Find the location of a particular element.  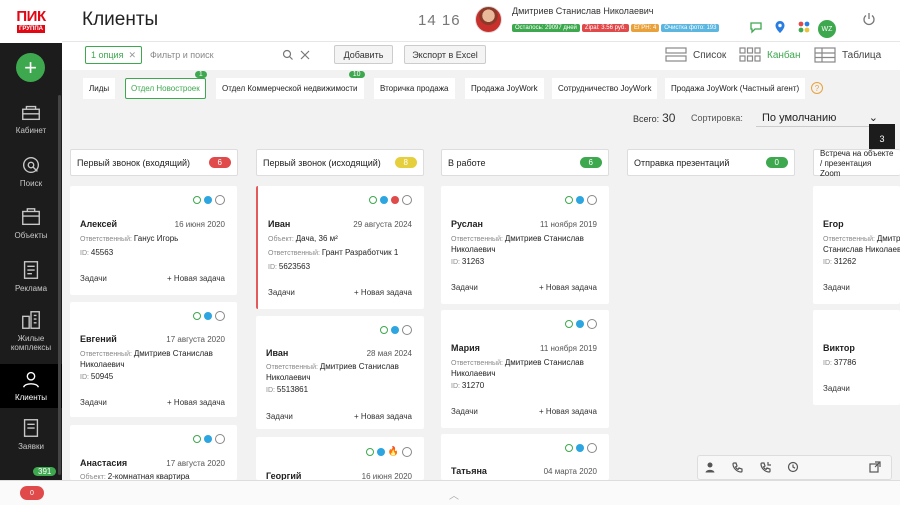

map-pin-icon is located at coordinates (780, 27).